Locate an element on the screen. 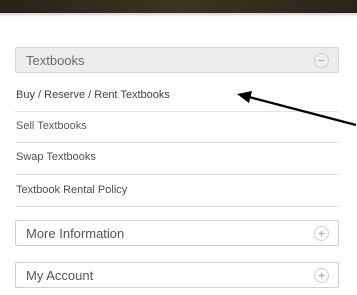  sell-textbooks-link: Sell Textbooks is located at coordinates (51, 126).